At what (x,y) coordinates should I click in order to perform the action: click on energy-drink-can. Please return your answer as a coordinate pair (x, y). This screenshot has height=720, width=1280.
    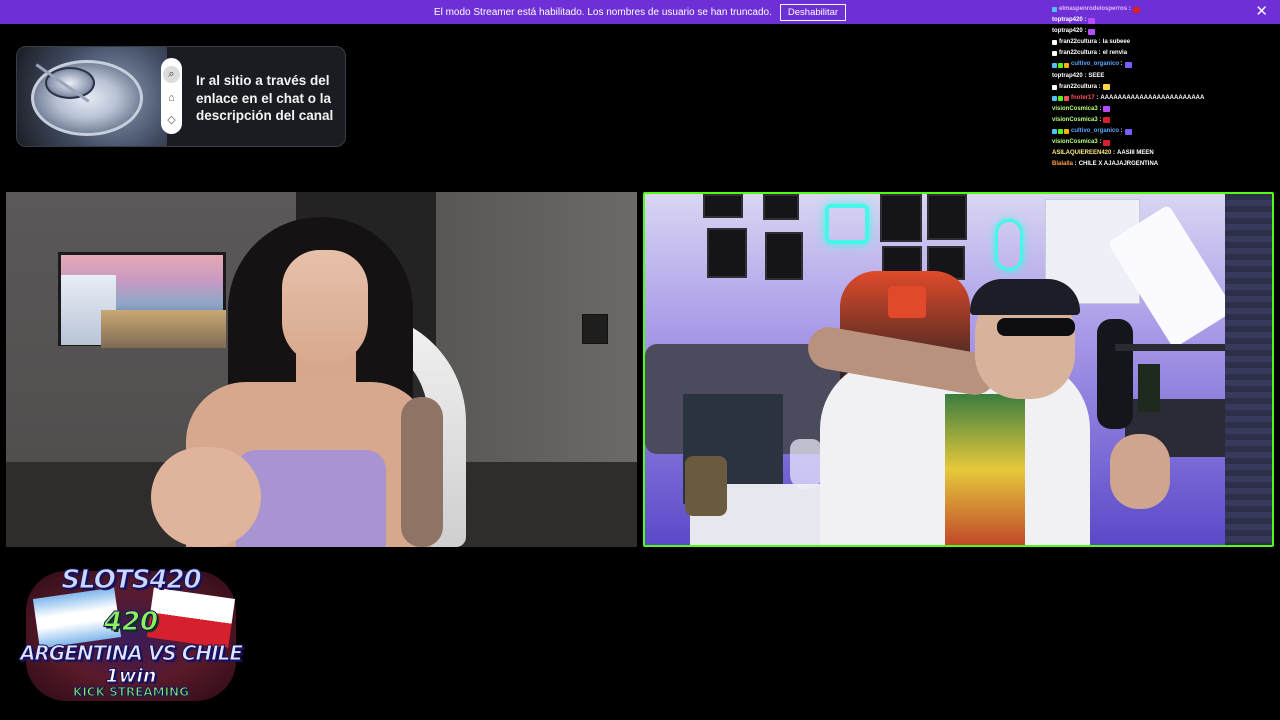
    Looking at the image, I should click on (1149, 388).